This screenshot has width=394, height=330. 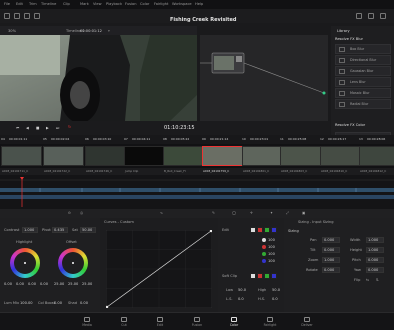 What do you see at coordinates (375, 240) in the screenshot?
I see `width-field: 1.000` at bounding box center [375, 240].